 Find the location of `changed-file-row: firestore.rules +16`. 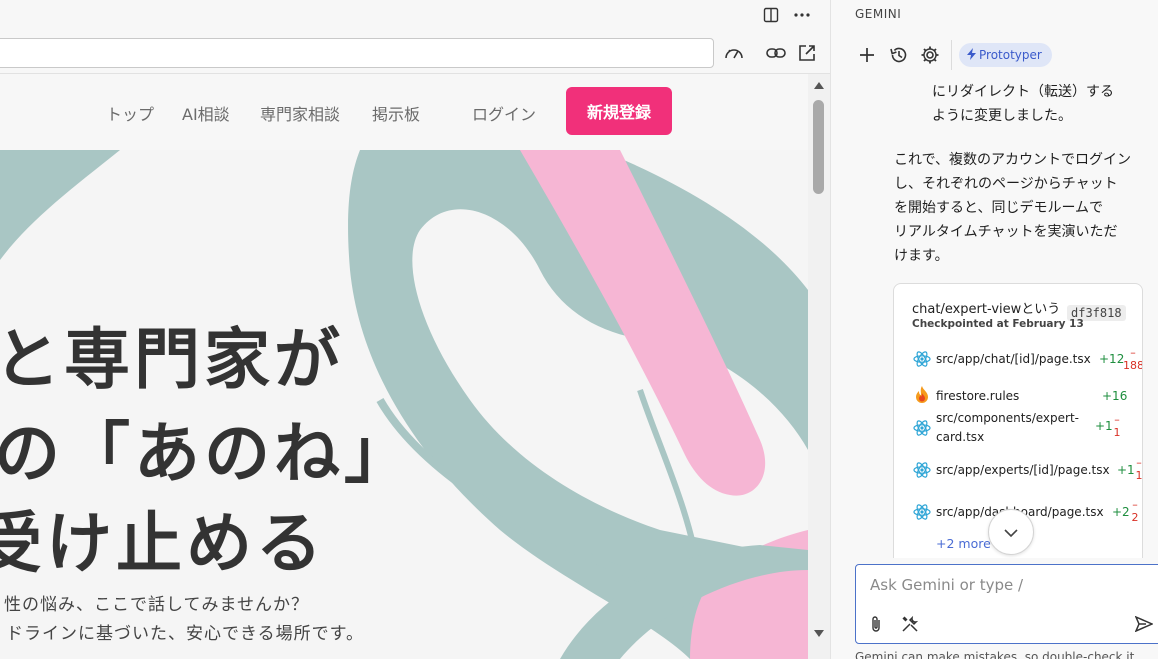

changed-file-row: firestore.rules +16 is located at coordinates (1018, 396).